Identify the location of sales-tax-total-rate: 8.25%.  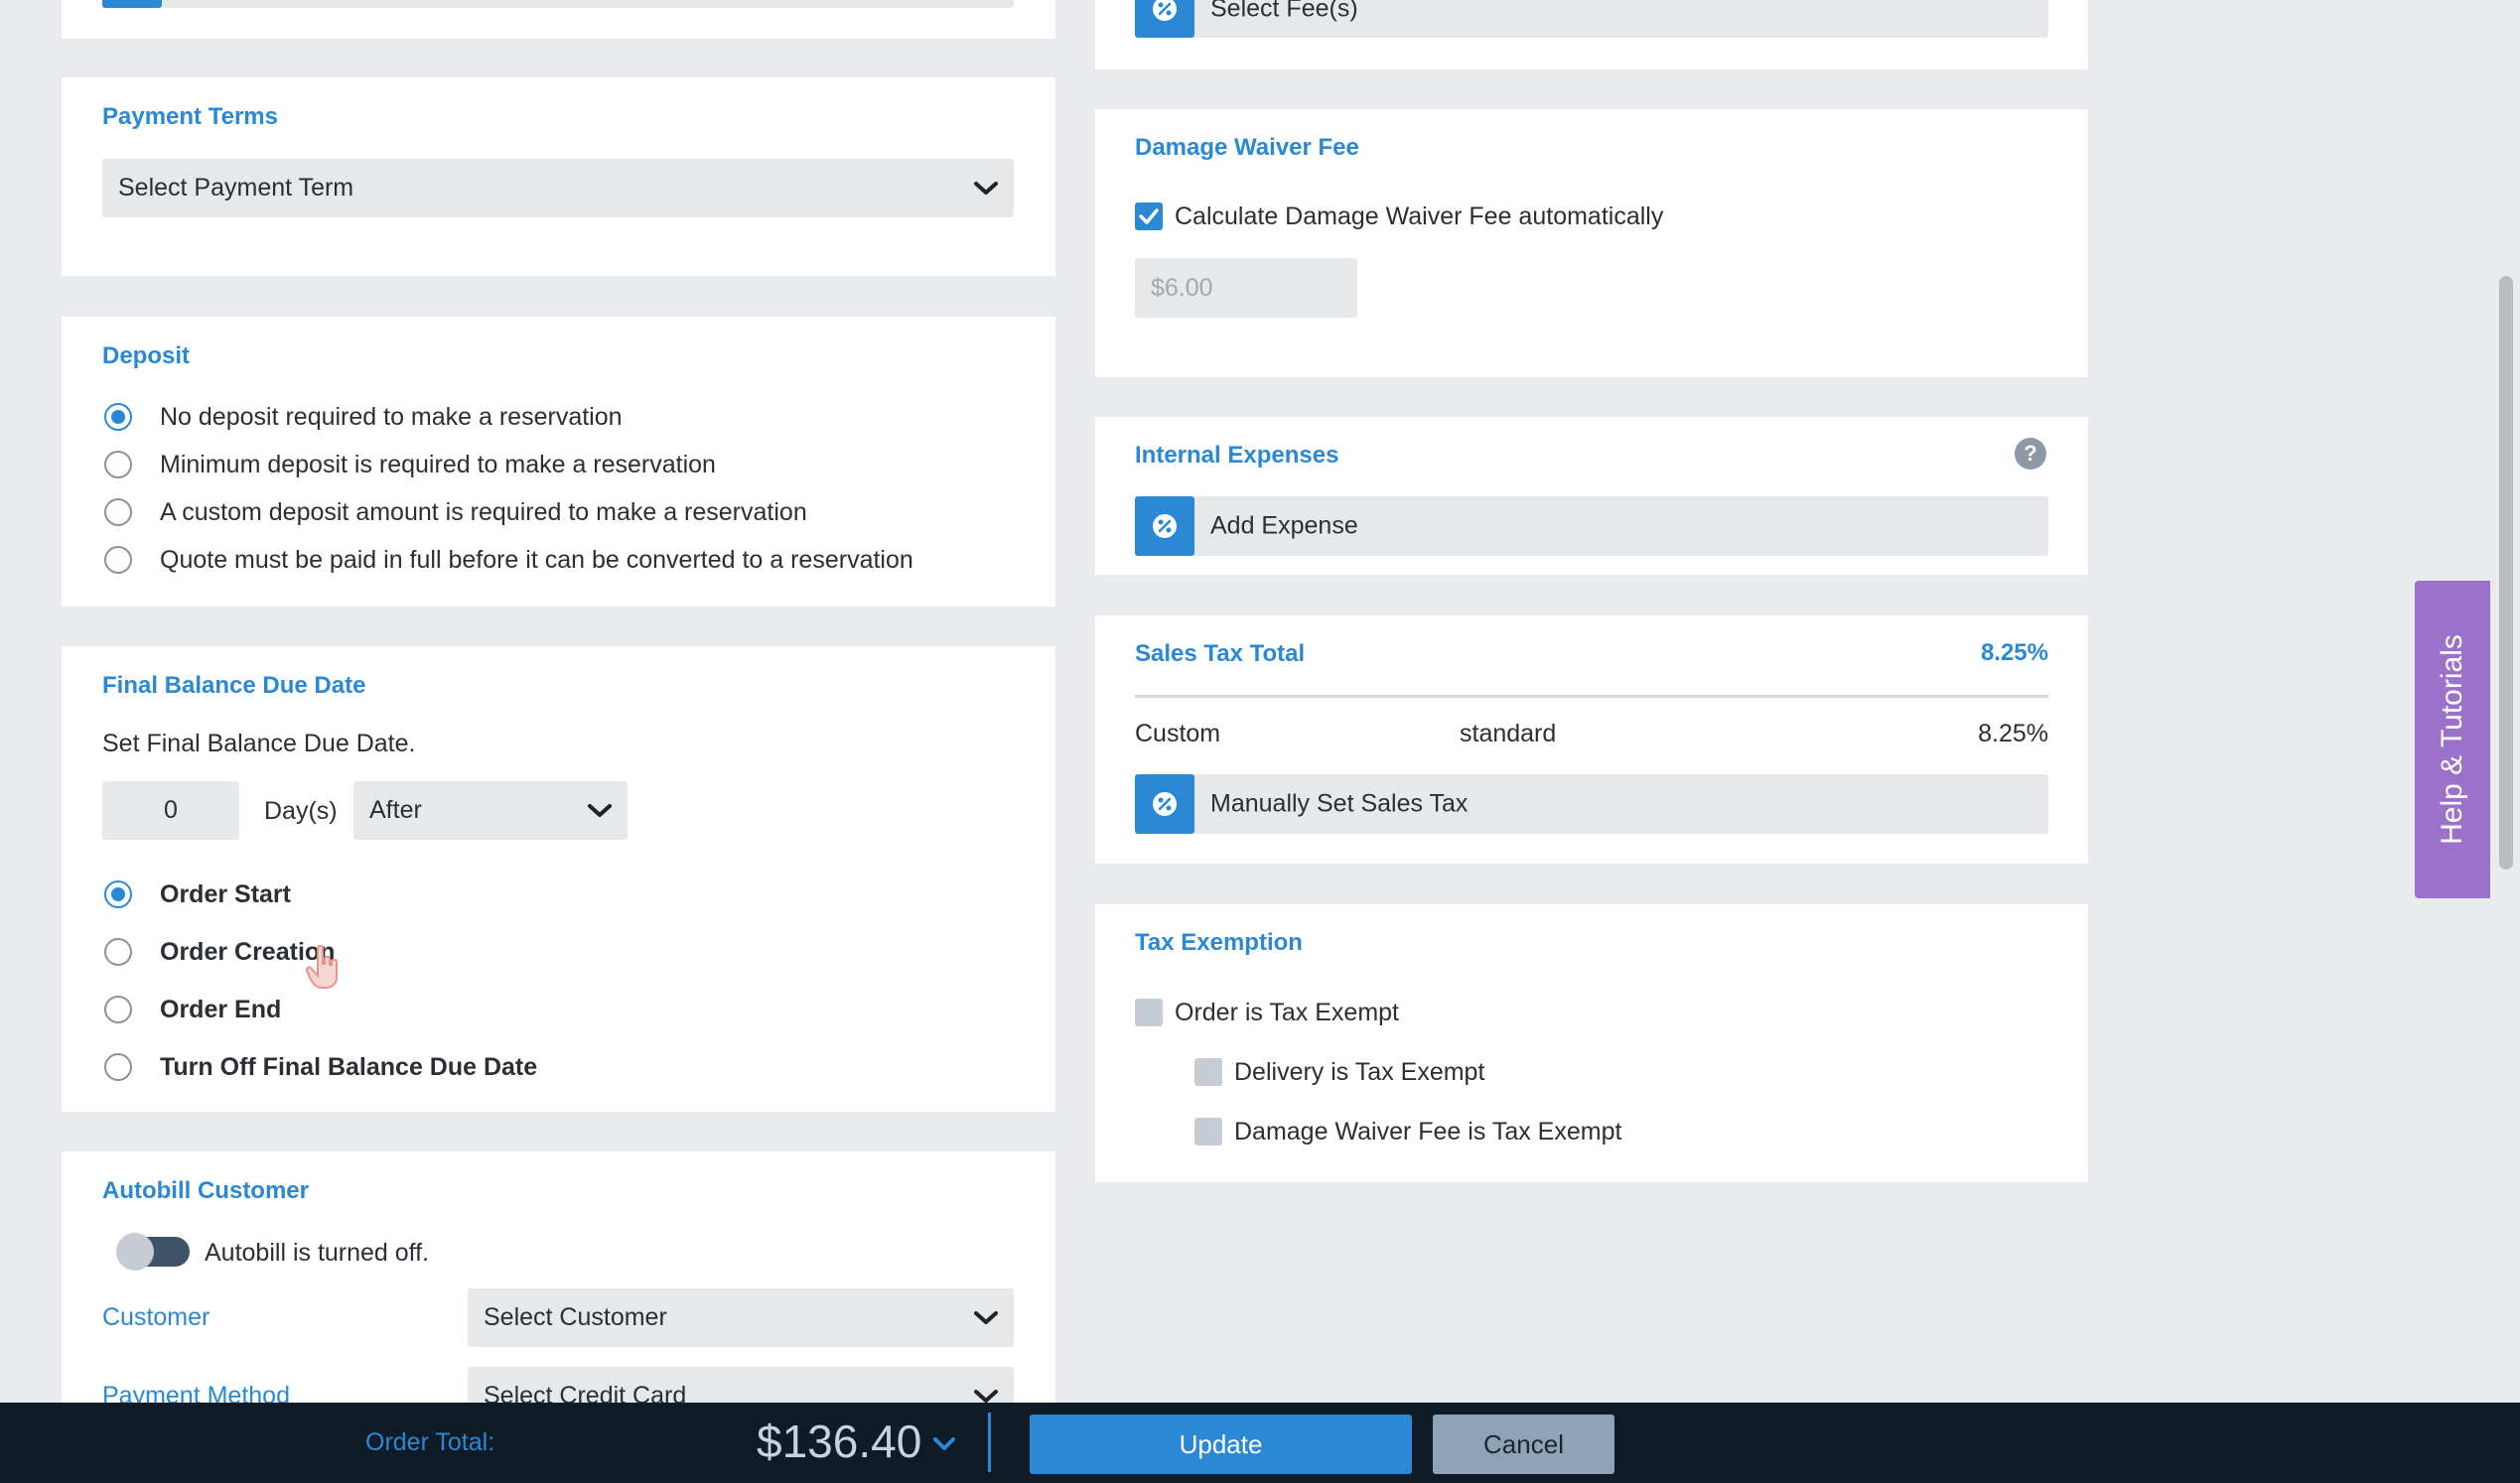
(2014, 652).